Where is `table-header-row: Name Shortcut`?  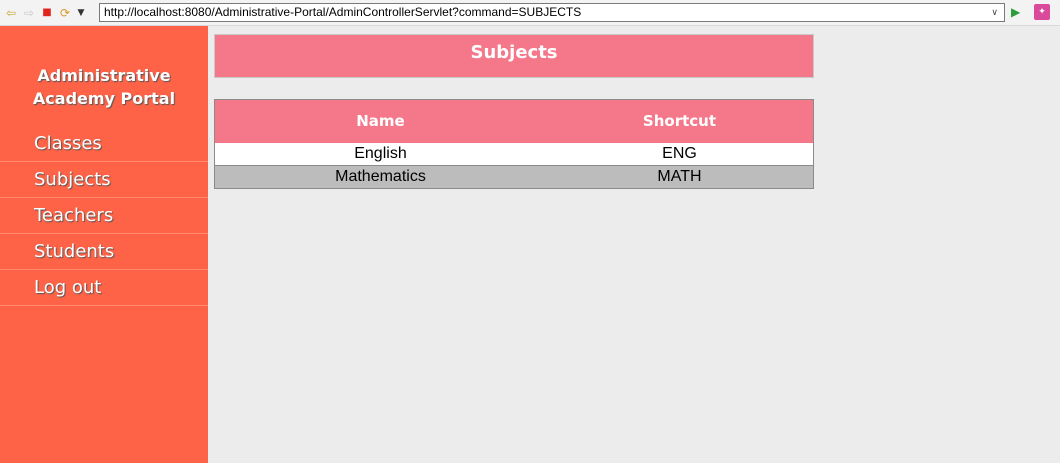
table-header-row: Name Shortcut is located at coordinates (514, 121).